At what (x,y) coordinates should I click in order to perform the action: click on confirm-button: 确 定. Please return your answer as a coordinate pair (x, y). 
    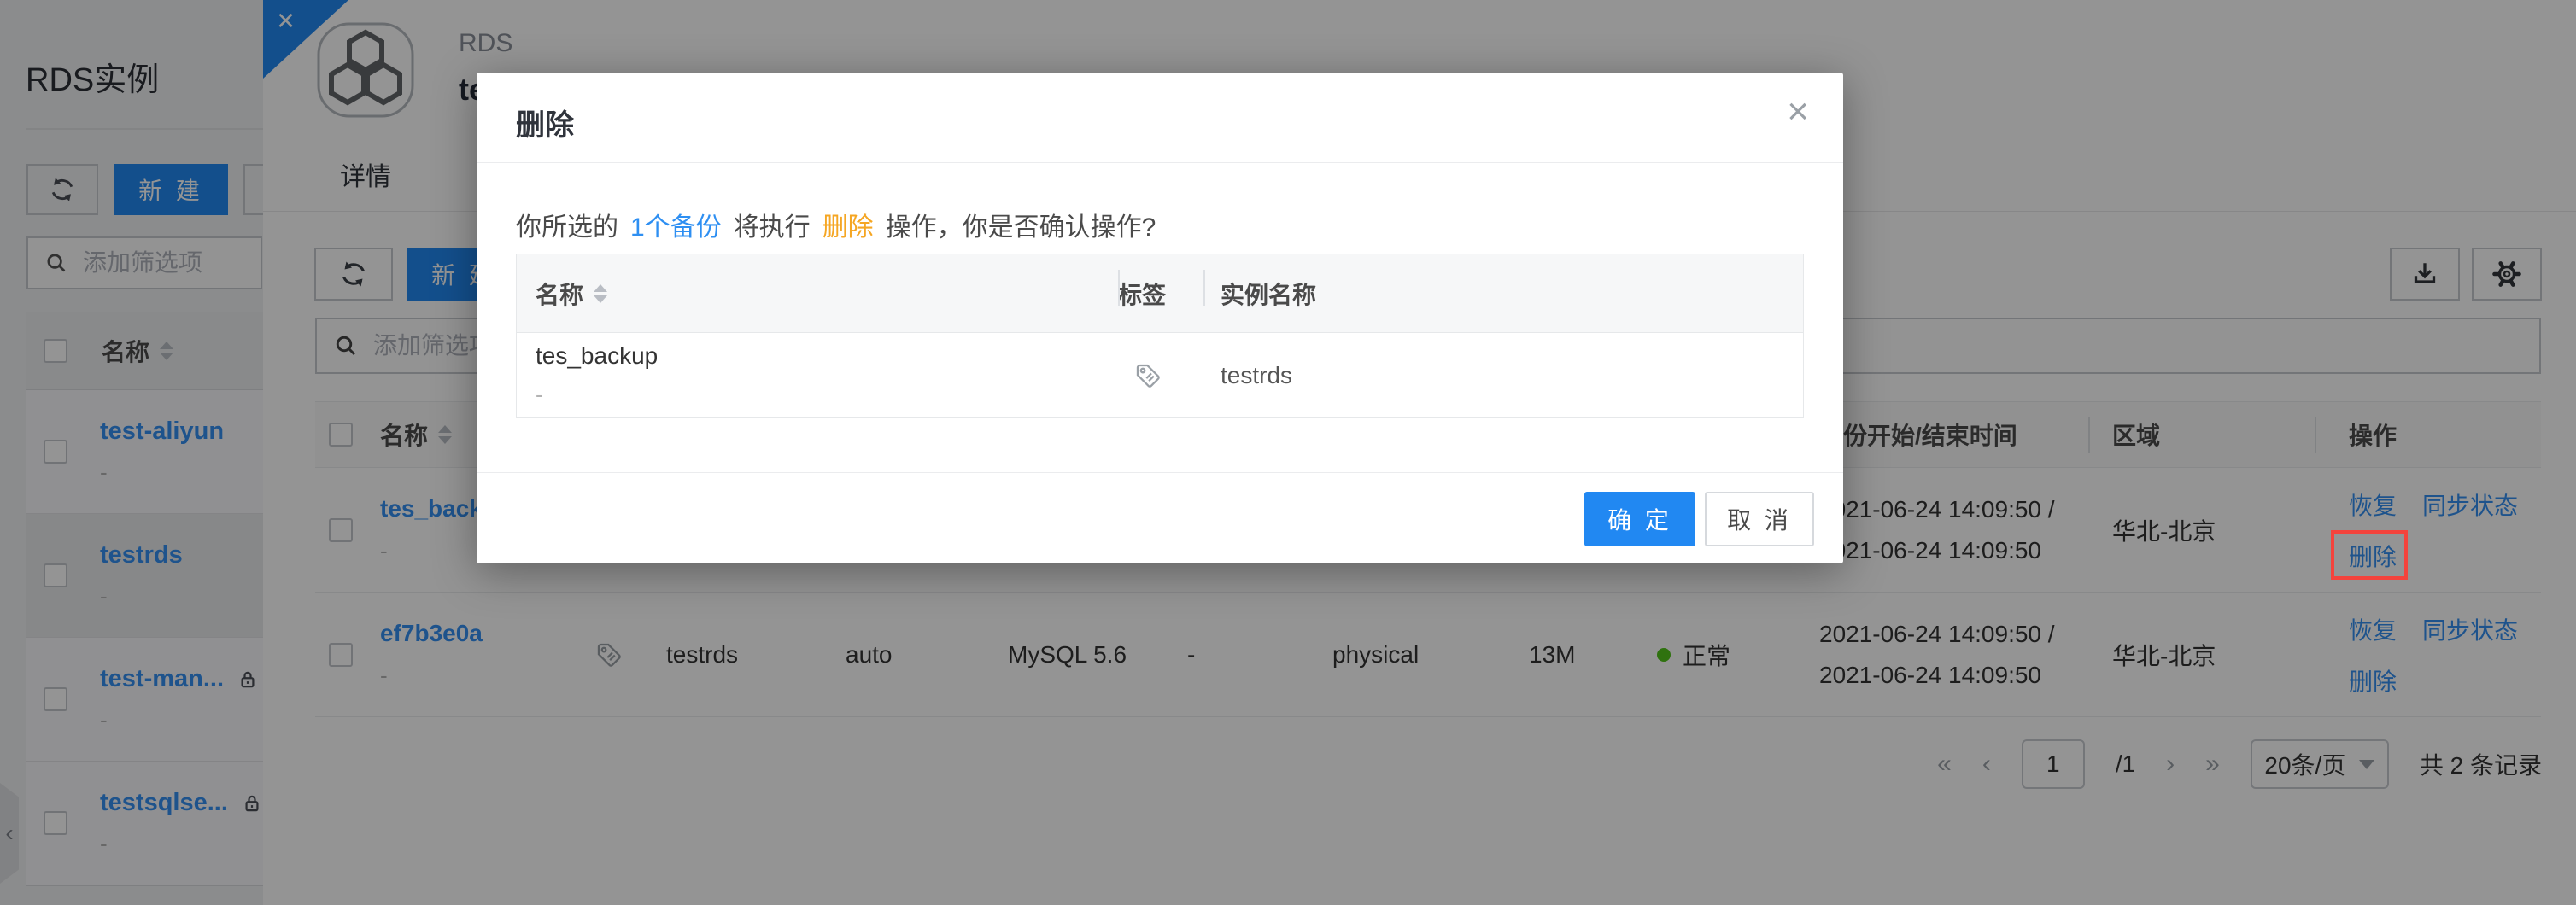
    Looking at the image, I should click on (1639, 519).